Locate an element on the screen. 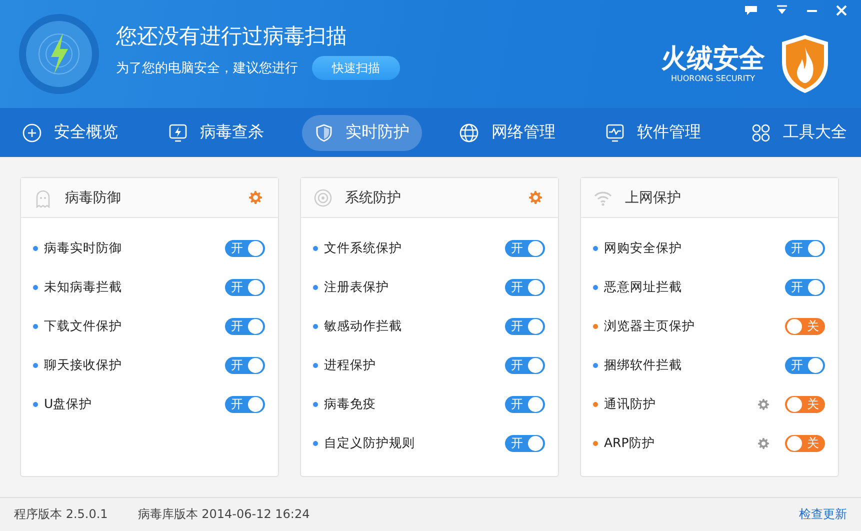 The width and height of the screenshot is (861, 531). protection-label: 进程保护 is located at coordinates (350, 365).